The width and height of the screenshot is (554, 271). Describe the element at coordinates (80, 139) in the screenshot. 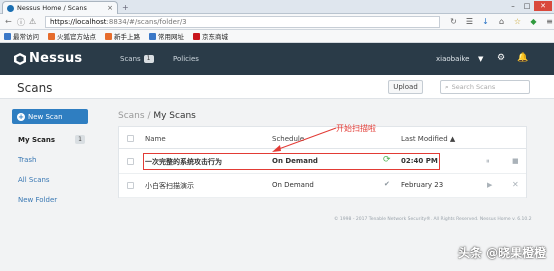

I see `my-scans-count: 1` at that location.